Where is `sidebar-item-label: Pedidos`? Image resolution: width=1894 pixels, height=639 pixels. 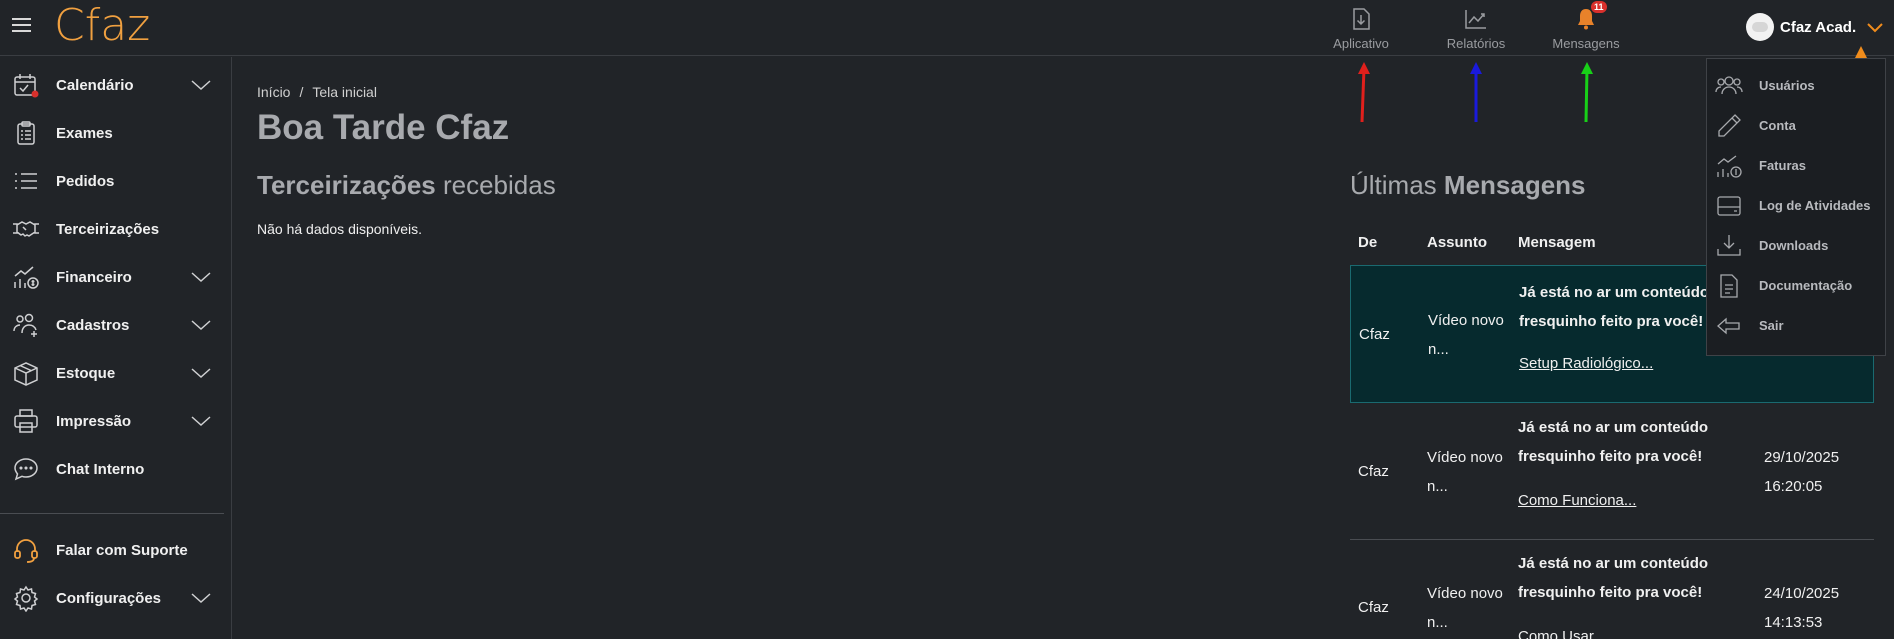
sidebar-item-label: Pedidos is located at coordinates (85, 181).